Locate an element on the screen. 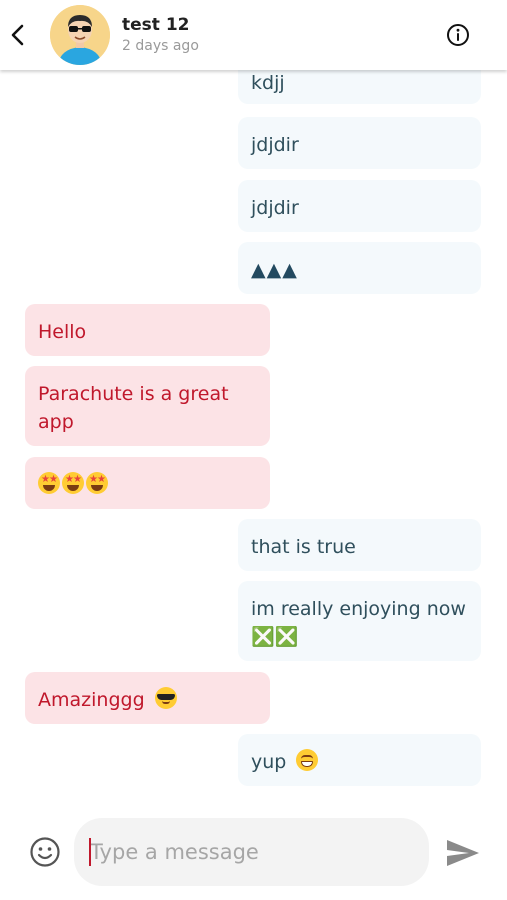  sunglasses-emoji-icon is located at coordinates (165, 698).